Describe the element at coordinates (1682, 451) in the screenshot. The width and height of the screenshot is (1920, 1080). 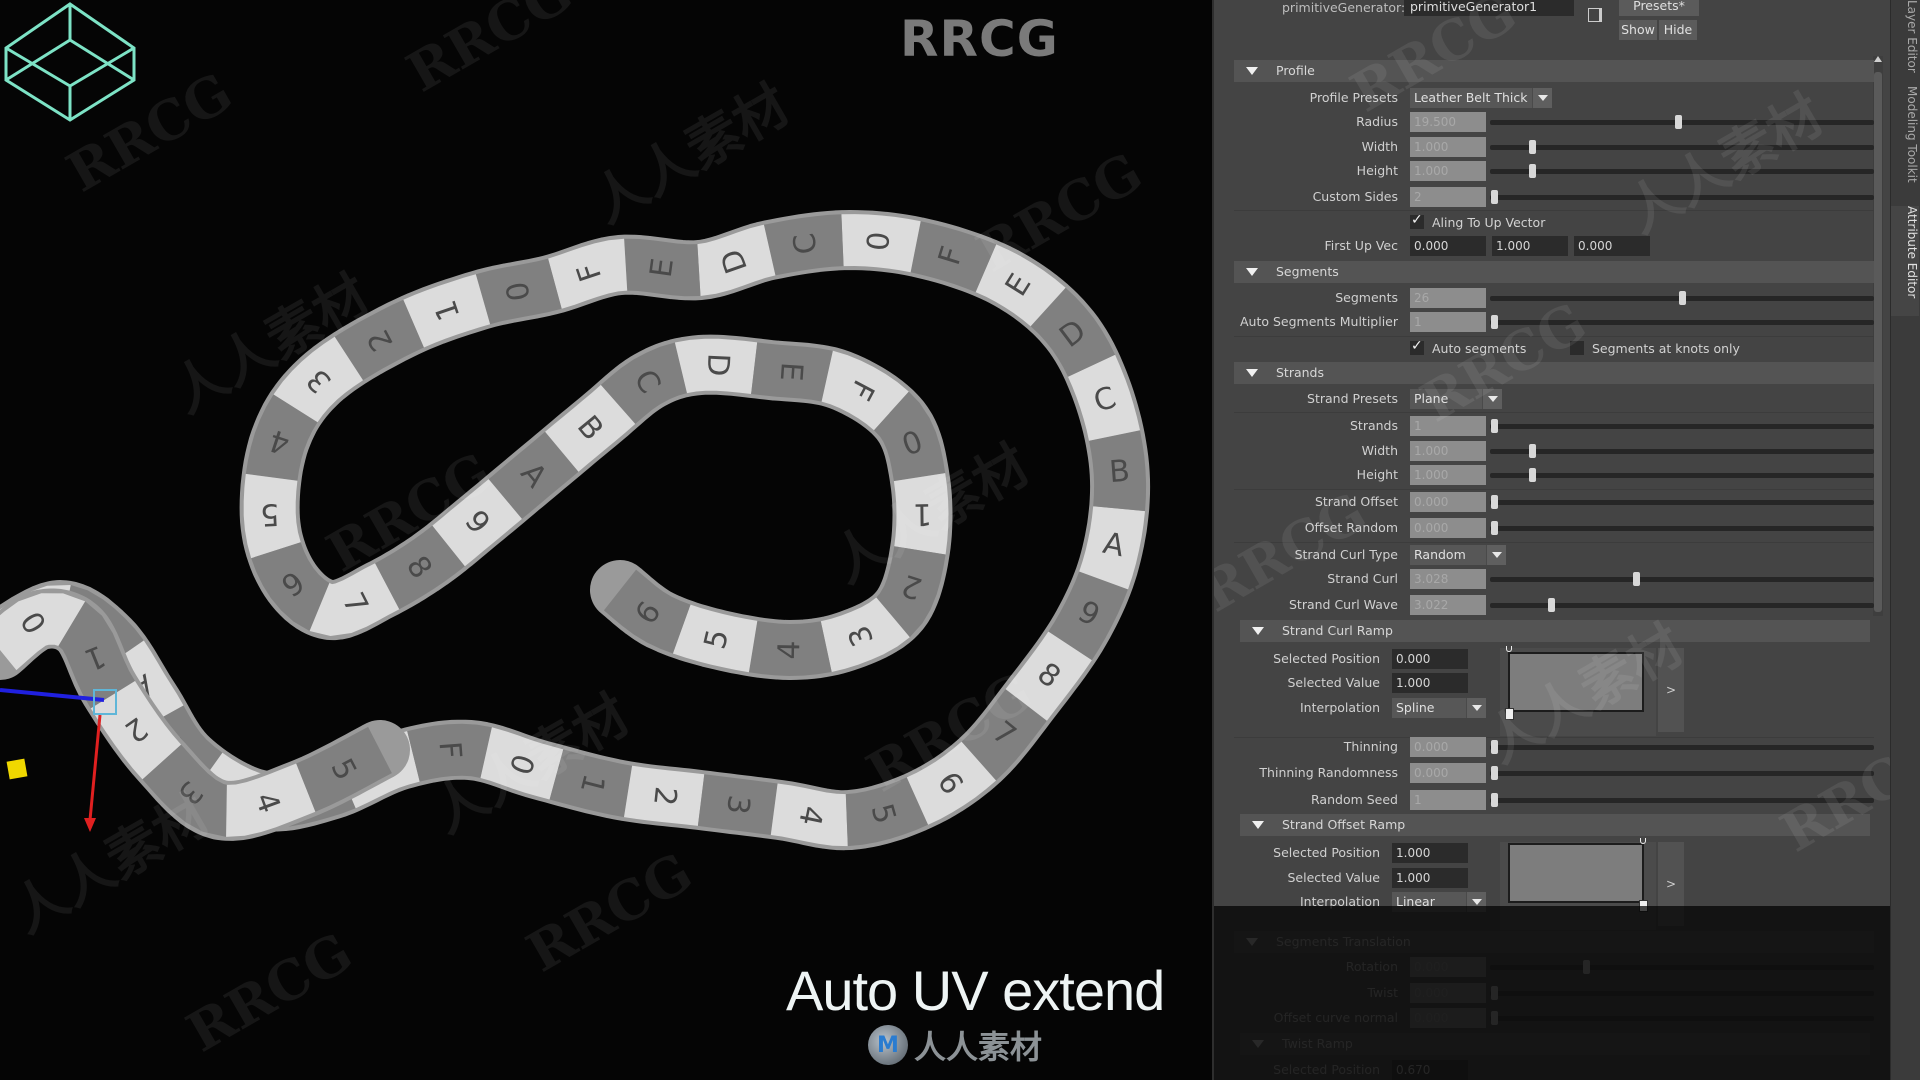
I see `strand-width-slider` at that location.